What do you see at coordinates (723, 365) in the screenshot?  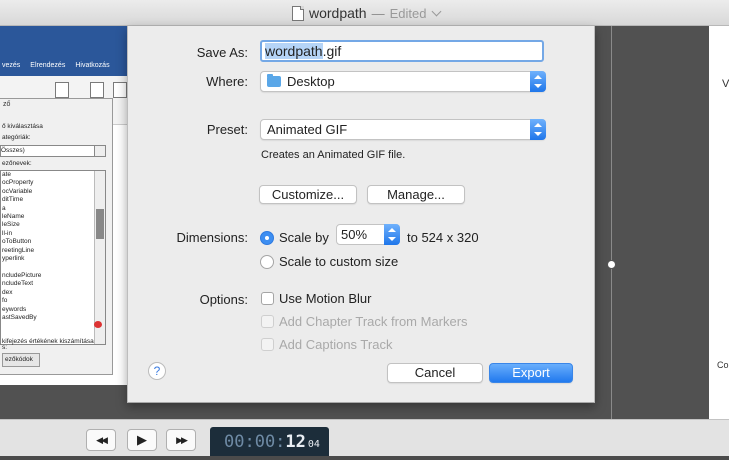 I see `right-label: Co` at bounding box center [723, 365].